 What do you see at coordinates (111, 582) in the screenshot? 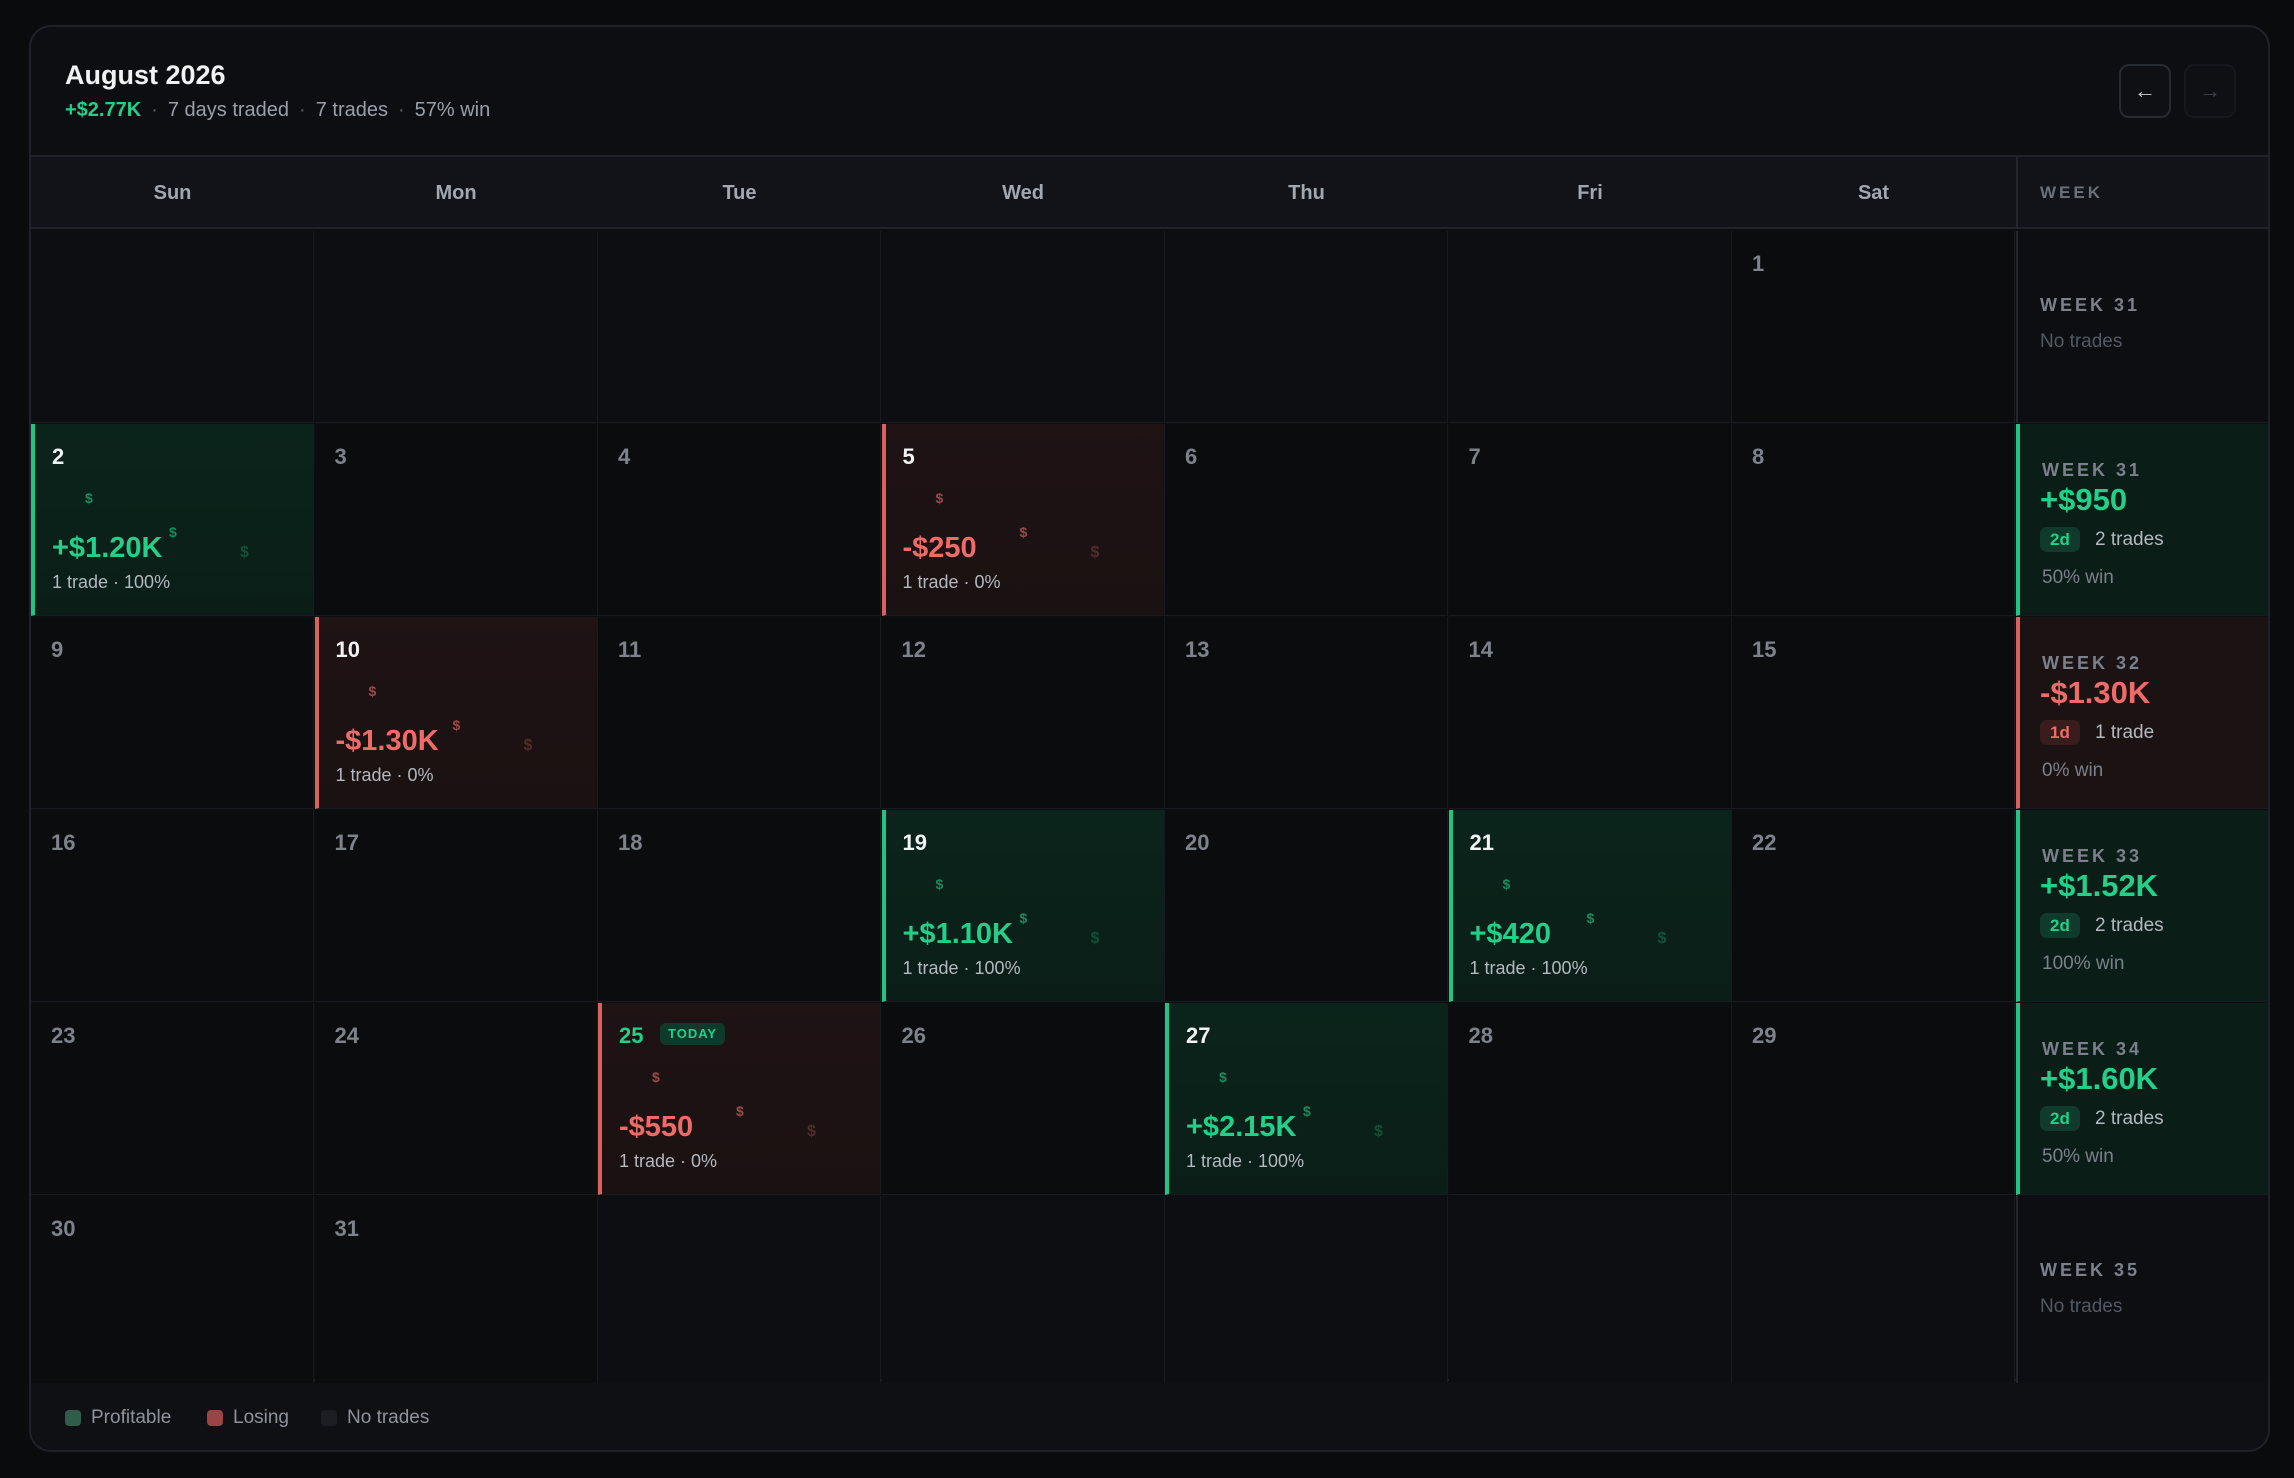
I see `day-trade-summary: 1 trade · 100%` at bounding box center [111, 582].